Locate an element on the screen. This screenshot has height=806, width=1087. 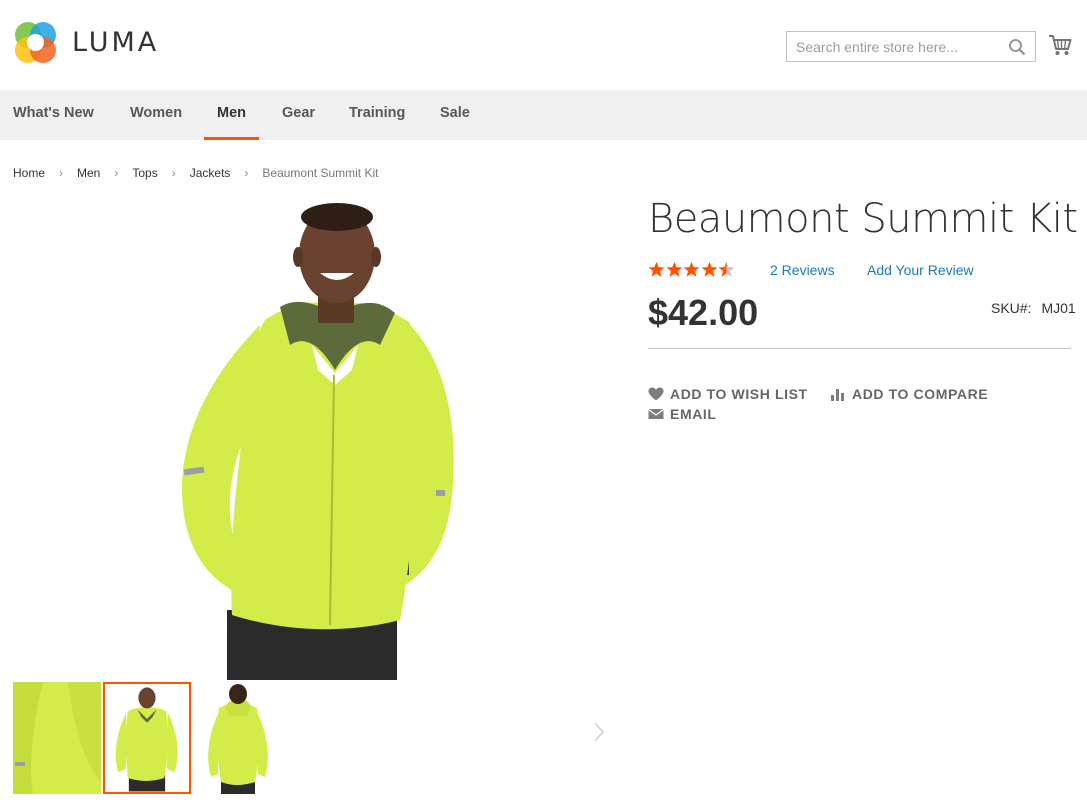
breadcrumb-men: Men is located at coordinates (88, 173).